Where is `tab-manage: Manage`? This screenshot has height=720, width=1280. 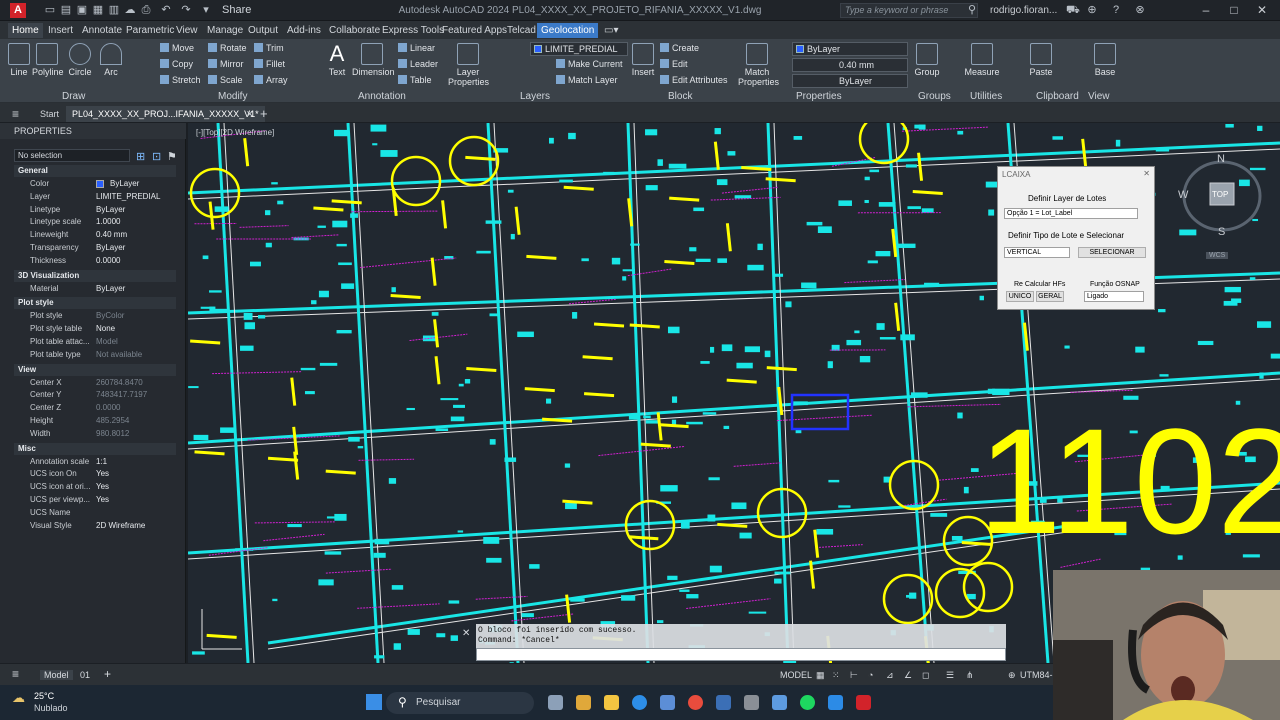
tab-manage: Manage is located at coordinates (225, 30).